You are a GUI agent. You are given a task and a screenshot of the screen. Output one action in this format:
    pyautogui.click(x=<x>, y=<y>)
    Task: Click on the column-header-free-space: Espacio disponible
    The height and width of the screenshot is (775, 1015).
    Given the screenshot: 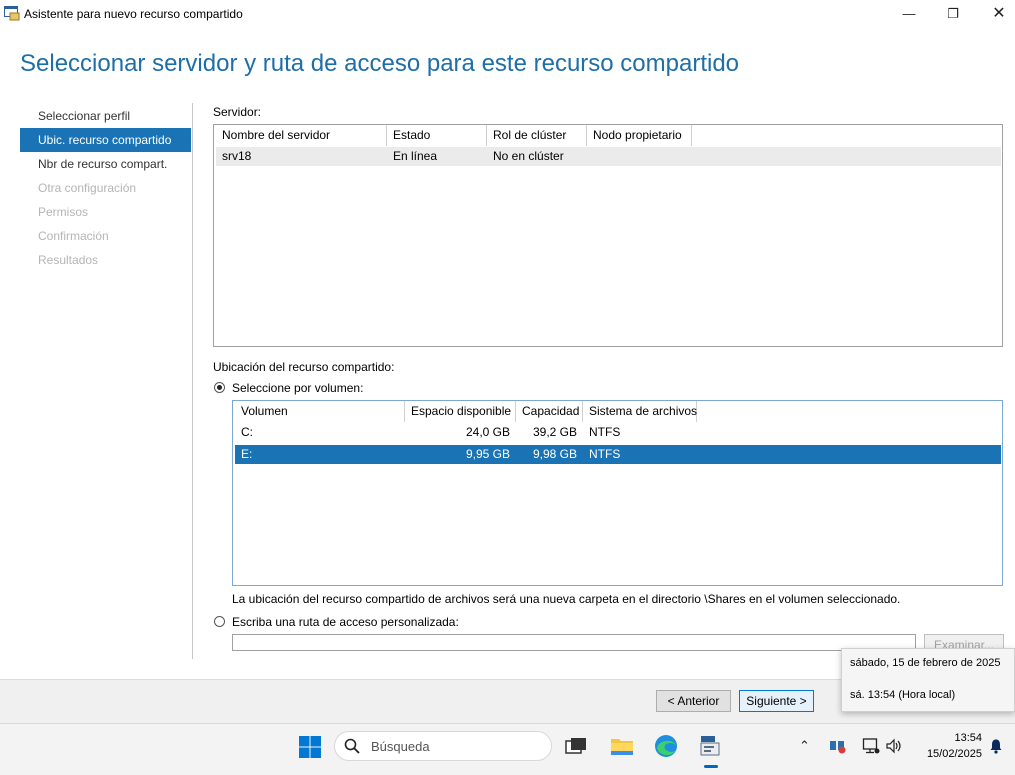 What is the action you would take?
    pyautogui.click(x=460, y=411)
    